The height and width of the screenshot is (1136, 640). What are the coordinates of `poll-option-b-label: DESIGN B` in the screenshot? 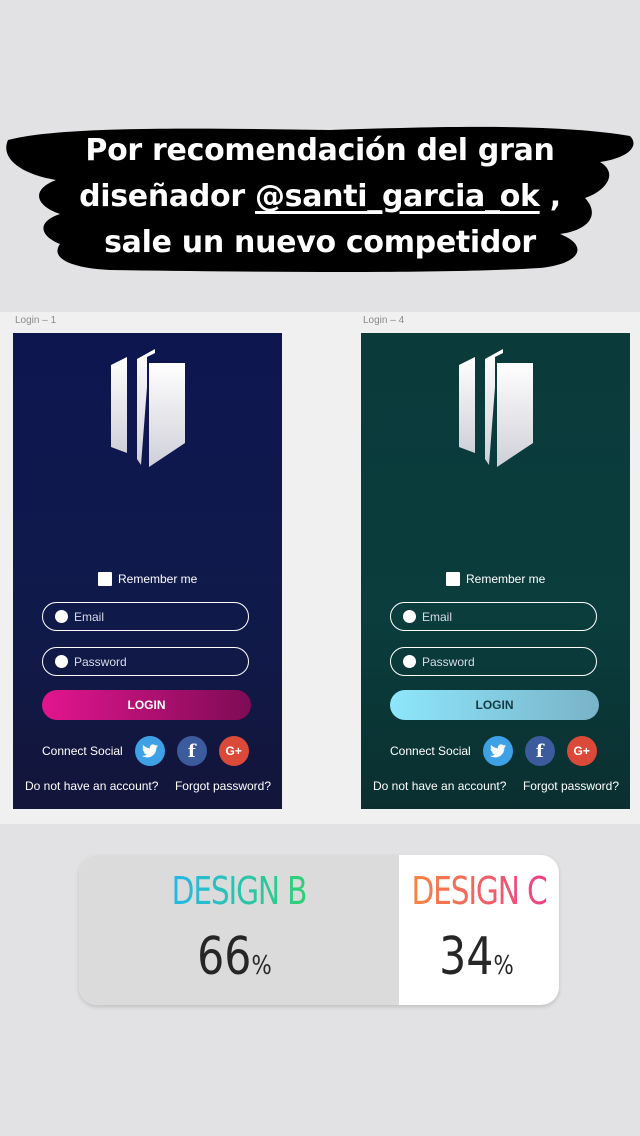 It's located at (239, 891).